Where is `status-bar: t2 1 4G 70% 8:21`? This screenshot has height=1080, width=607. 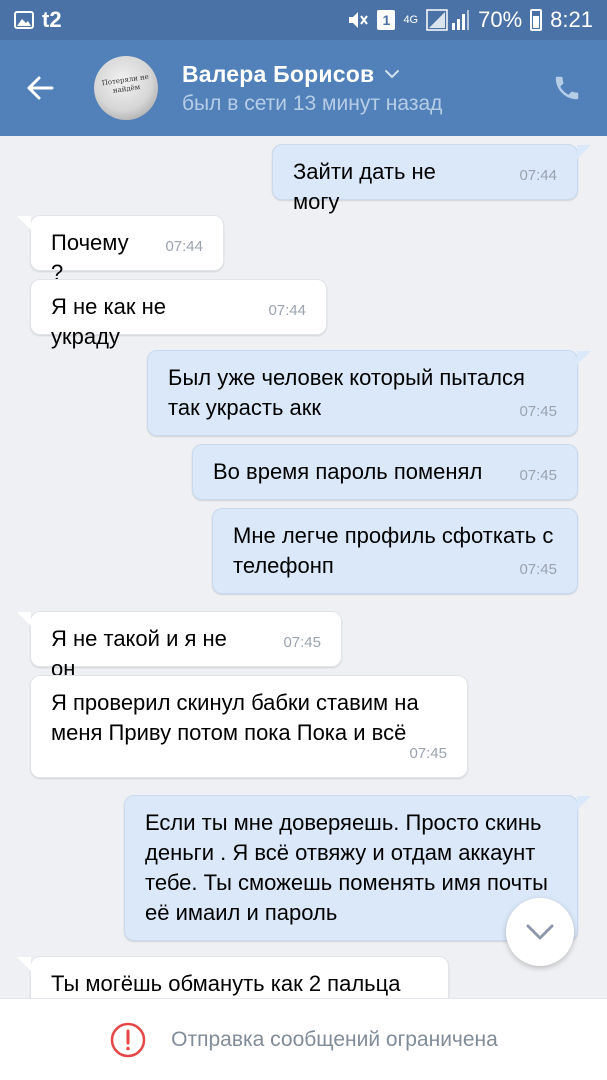
status-bar: t2 1 4G 70% 8:21 is located at coordinates (303, 20).